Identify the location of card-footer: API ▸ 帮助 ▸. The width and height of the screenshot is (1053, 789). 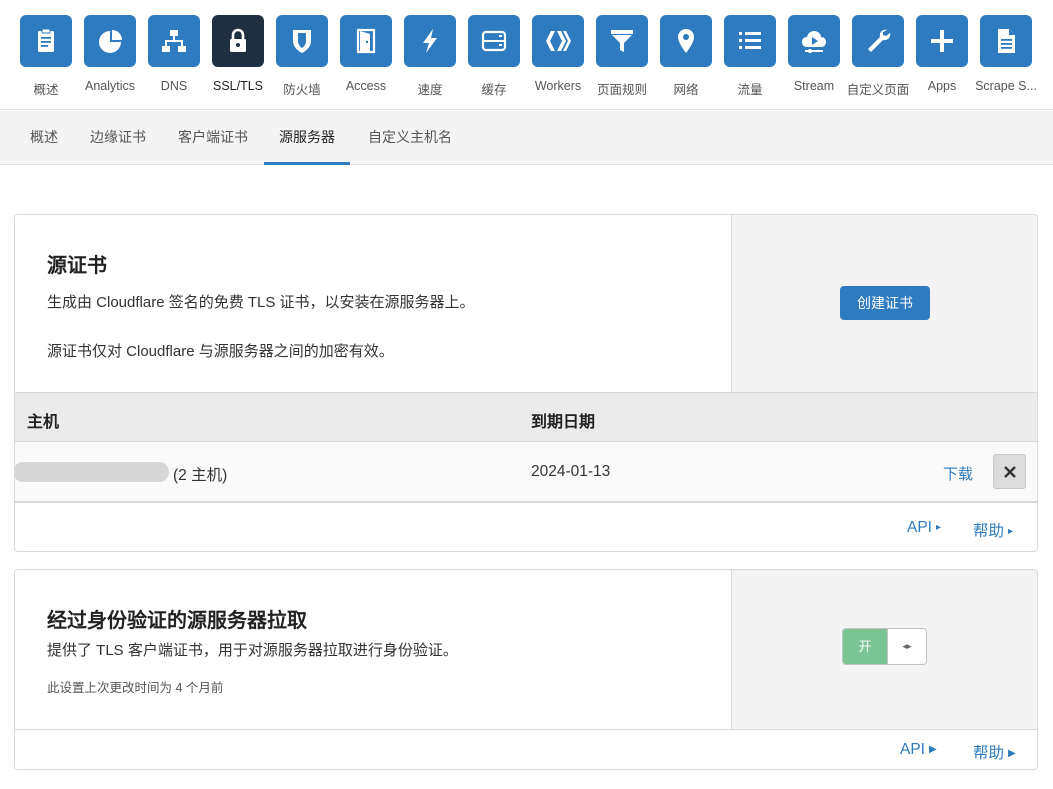
(526, 528).